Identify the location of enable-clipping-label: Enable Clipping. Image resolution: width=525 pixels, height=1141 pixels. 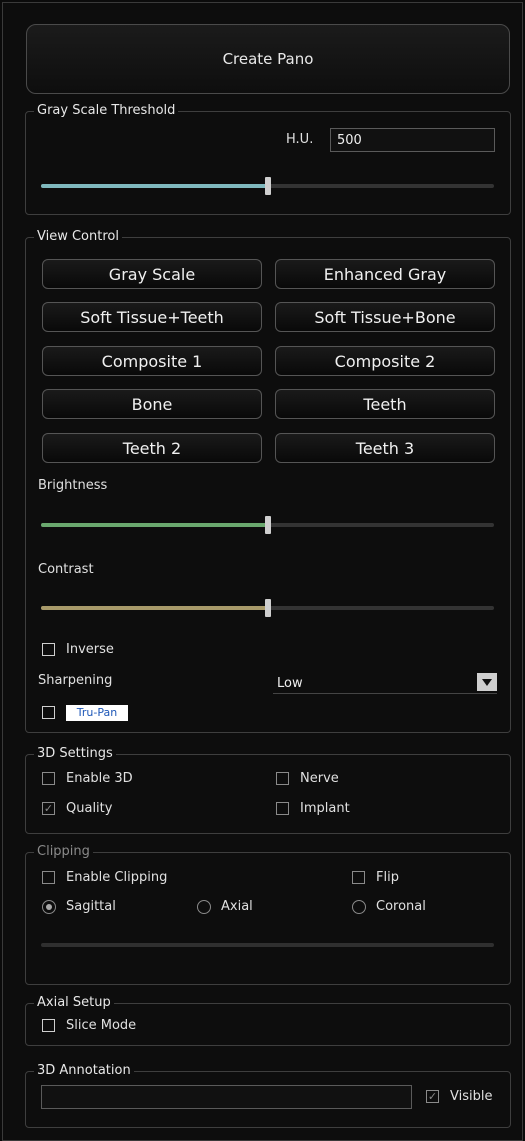
(117, 877).